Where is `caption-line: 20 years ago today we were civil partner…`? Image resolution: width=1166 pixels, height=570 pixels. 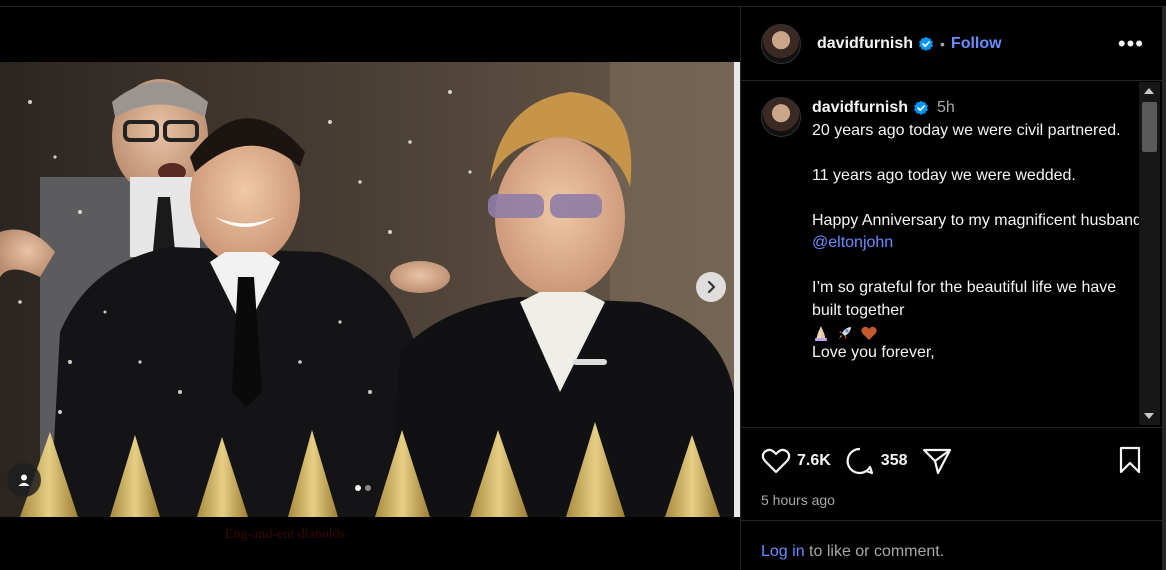 caption-line: 20 years ago today we were civil partner… is located at coordinates (966, 130).